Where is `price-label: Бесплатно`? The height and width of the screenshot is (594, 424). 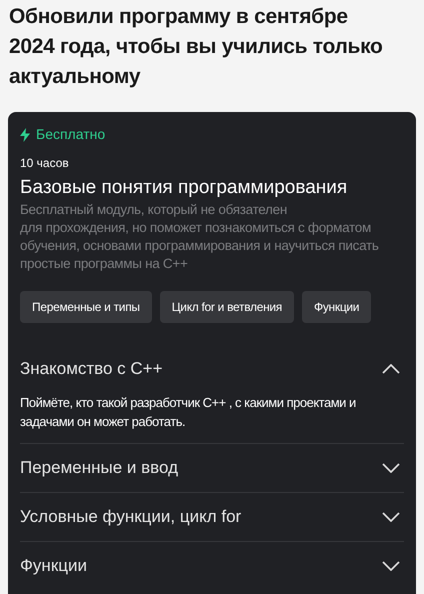
price-label: Бесплатно is located at coordinates (71, 134).